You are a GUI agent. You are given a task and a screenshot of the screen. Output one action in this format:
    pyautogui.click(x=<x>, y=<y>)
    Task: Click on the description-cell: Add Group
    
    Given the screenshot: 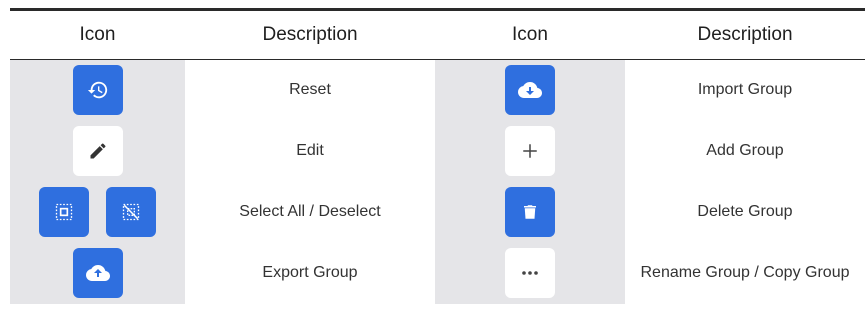 What is the action you would take?
    pyautogui.click(x=745, y=150)
    